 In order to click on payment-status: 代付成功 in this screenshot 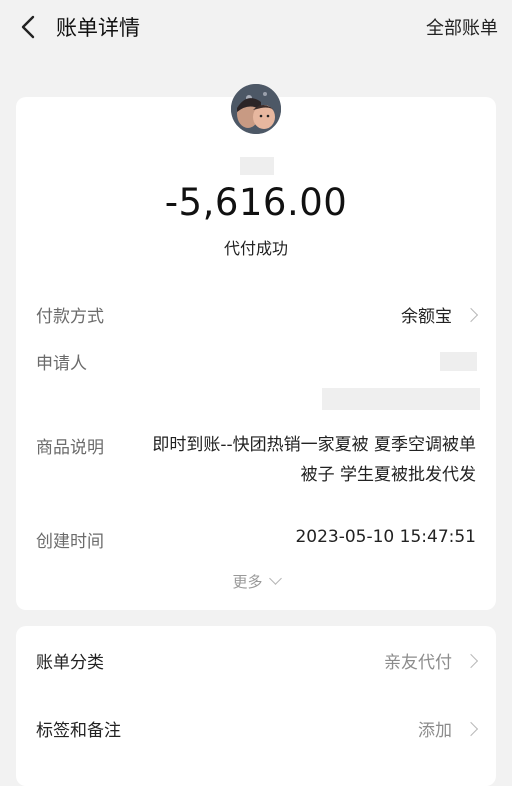, I will do `click(255, 248)`.